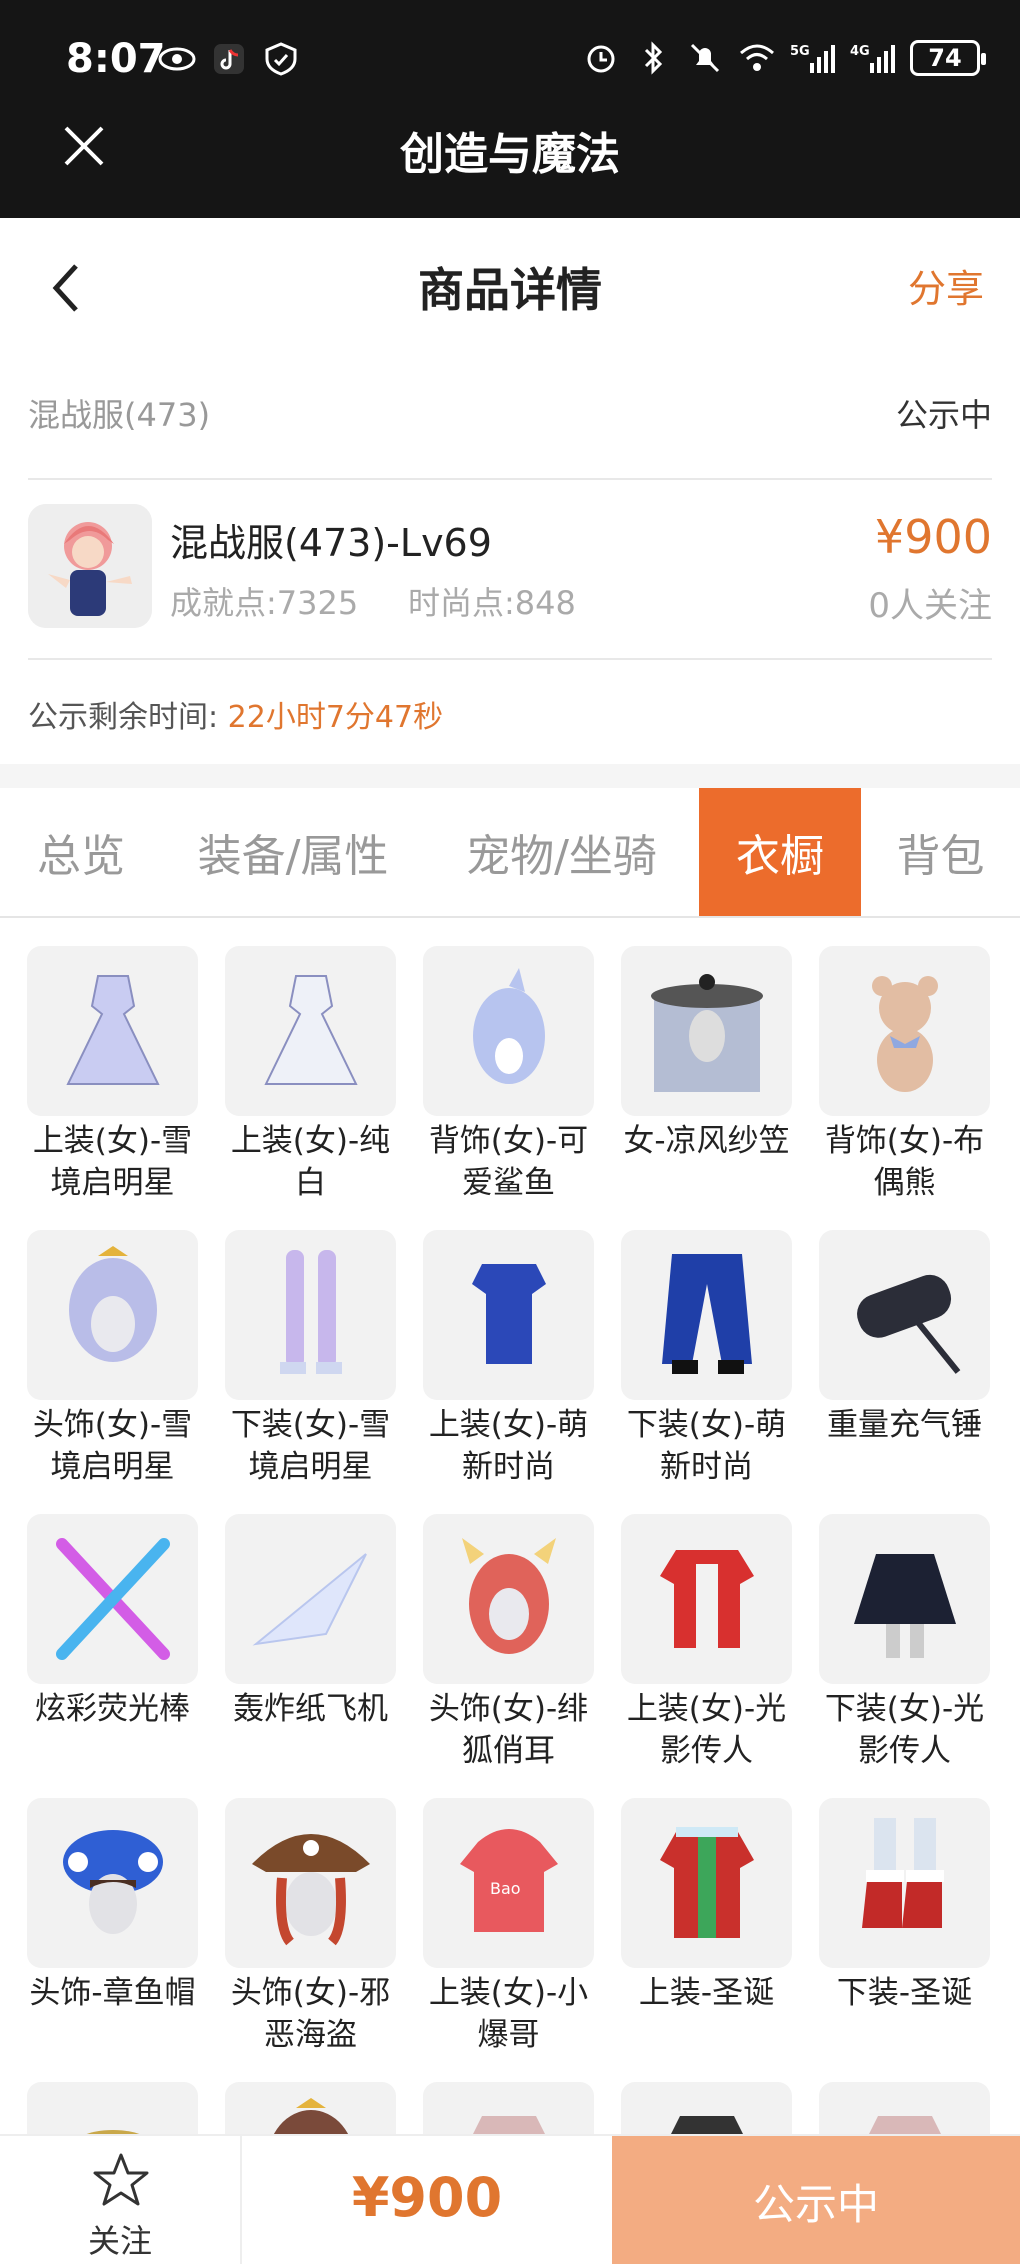  I want to click on follow-button: 关注, so click(121, 2200).